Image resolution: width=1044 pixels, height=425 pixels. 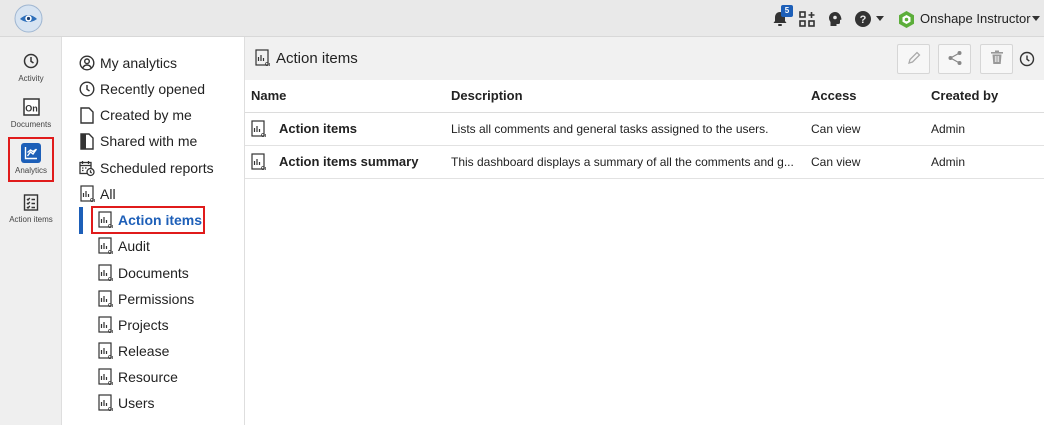 What do you see at coordinates (880, 18) in the screenshot?
I see `help-dropdown-caret` at bounding box center [880, 18].